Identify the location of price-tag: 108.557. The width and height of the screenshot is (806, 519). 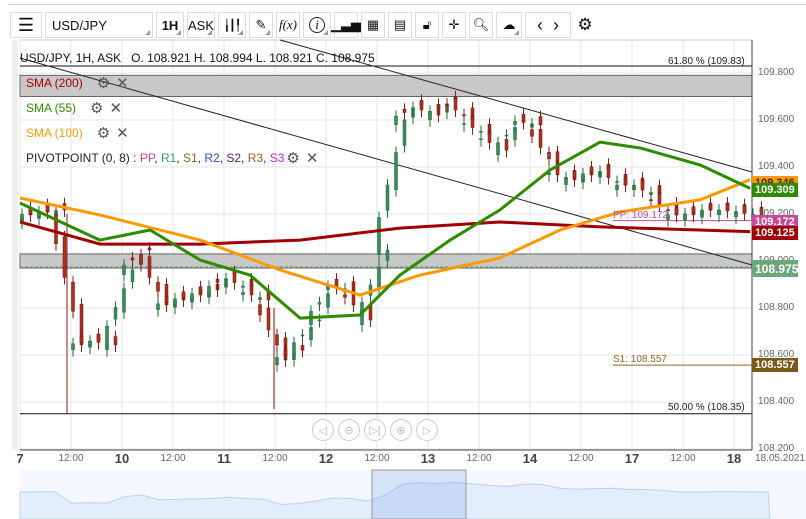
(775, 365).